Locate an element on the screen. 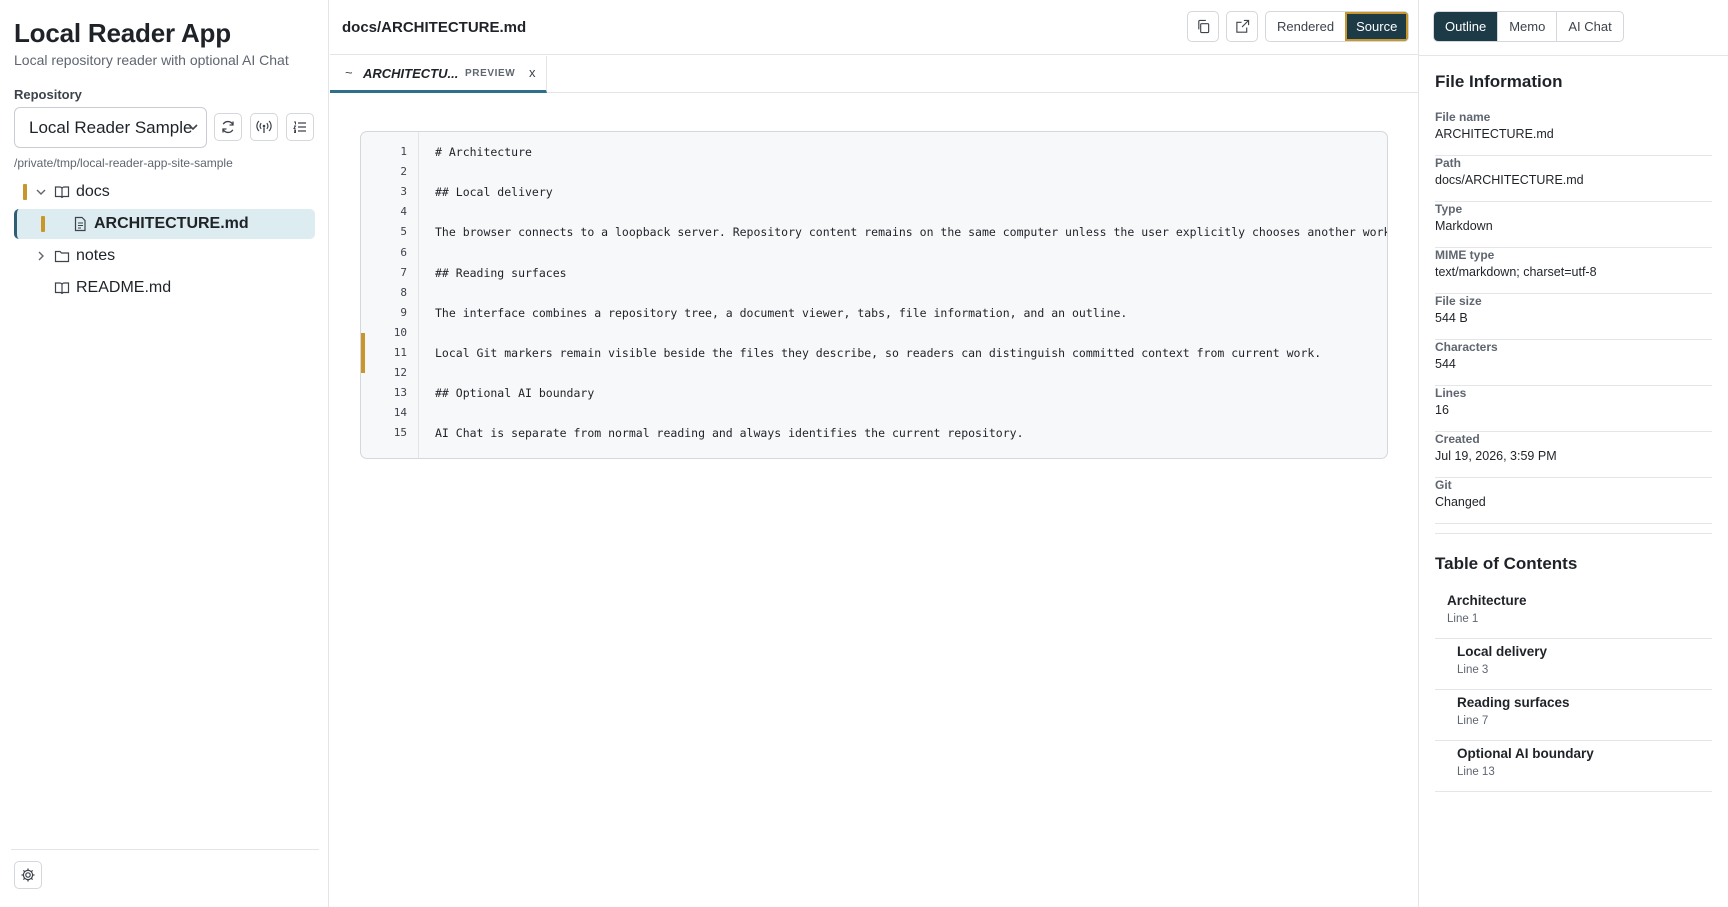  line-number: 2 is located at coordinates (403, 172).